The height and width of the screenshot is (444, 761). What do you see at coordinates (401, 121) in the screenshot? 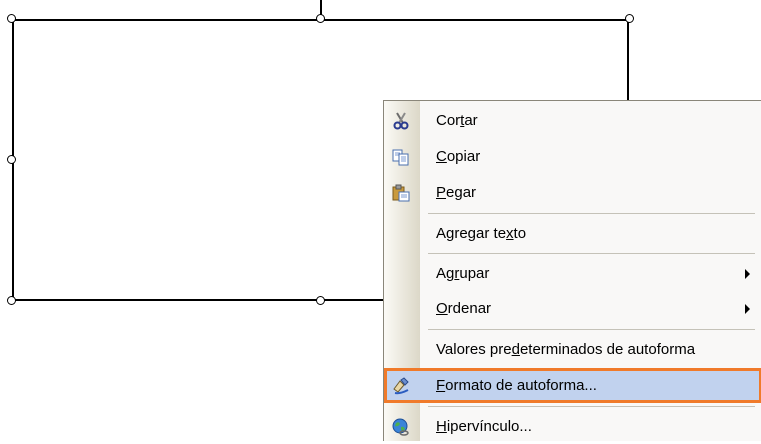
I see `scissors-icon` at bounding box center [401, 121].